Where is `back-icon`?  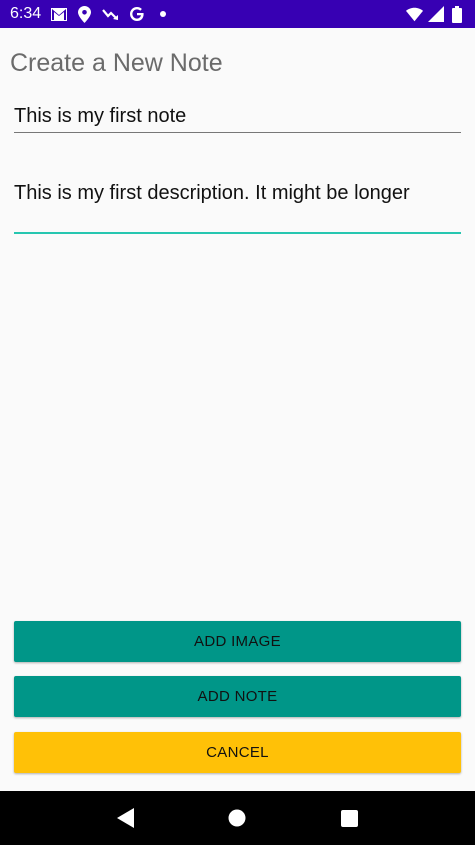
back-icon is located at coordinates (126, 818).